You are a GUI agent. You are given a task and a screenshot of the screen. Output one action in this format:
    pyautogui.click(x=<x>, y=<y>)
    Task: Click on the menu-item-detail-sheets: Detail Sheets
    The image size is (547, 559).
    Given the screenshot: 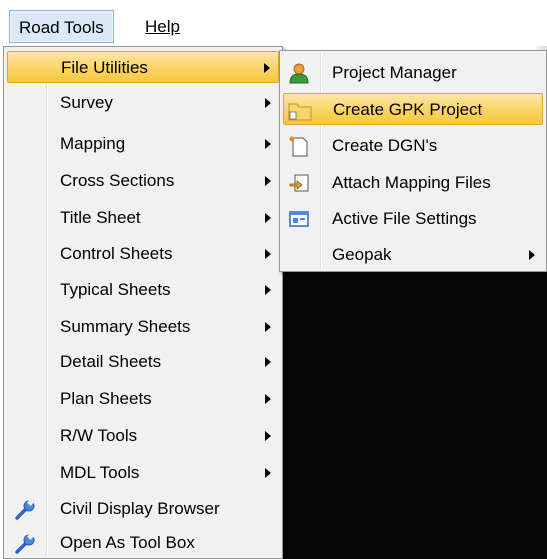 What is the action you would take?
    pyautogui.click(x=143, y=362)
    